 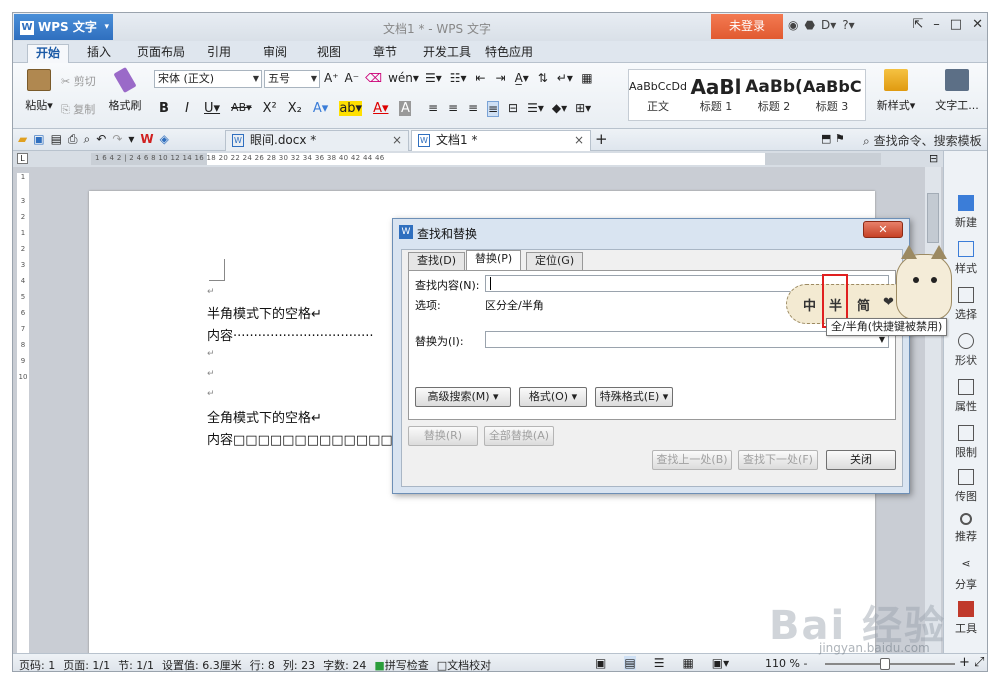 What do you see at coordinates (401, 664) in the screenshot?
I see `spell-check-toggle: ■拼写检查` at bounding box center [401, 664].